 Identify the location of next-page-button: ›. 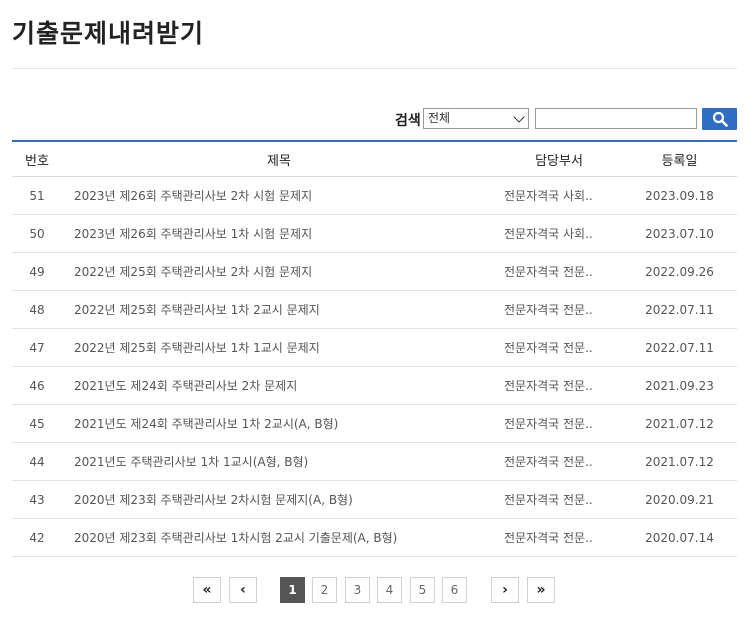
(505, 590).